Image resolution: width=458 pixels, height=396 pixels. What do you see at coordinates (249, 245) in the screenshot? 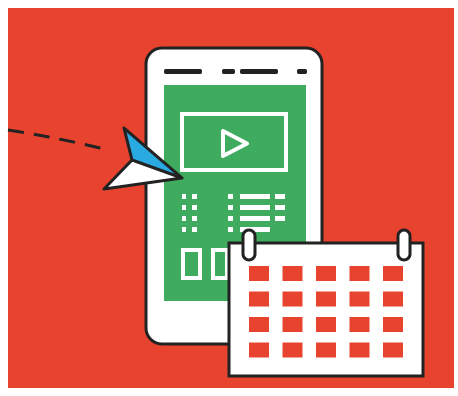
I see `calendar-ring-left` at bounding box center [249, 245].